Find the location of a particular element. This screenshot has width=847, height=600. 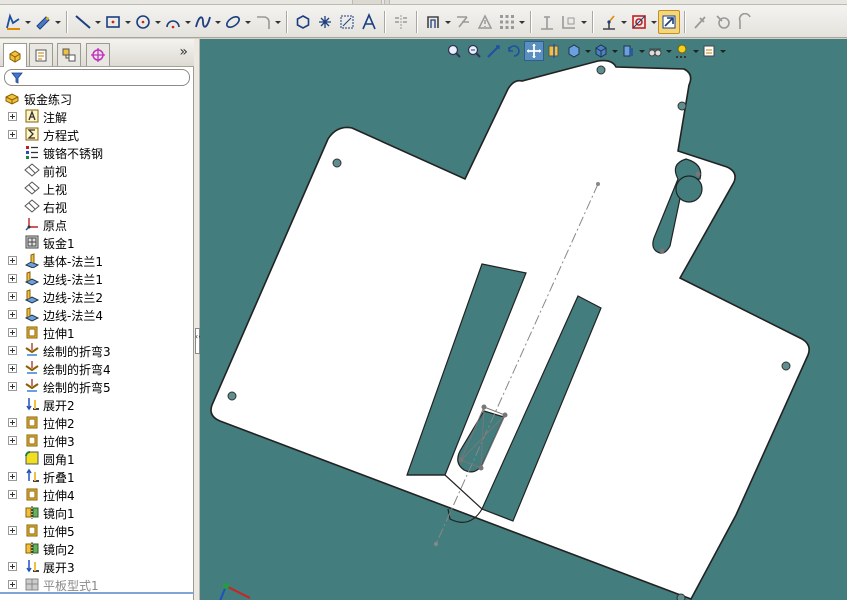

display-style-dropdown is located at coordinates (614, 51).